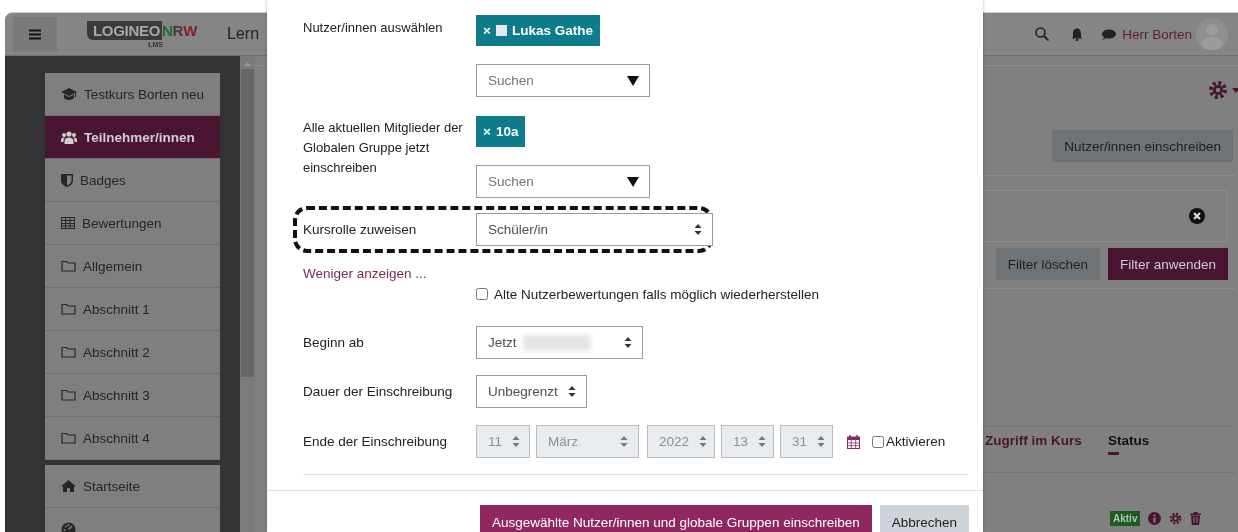  What do you see at coordinates (132, 352) in the screenshot?
I see `sidebar-item: Abschnitt 2` at bounding box center [132, 352].